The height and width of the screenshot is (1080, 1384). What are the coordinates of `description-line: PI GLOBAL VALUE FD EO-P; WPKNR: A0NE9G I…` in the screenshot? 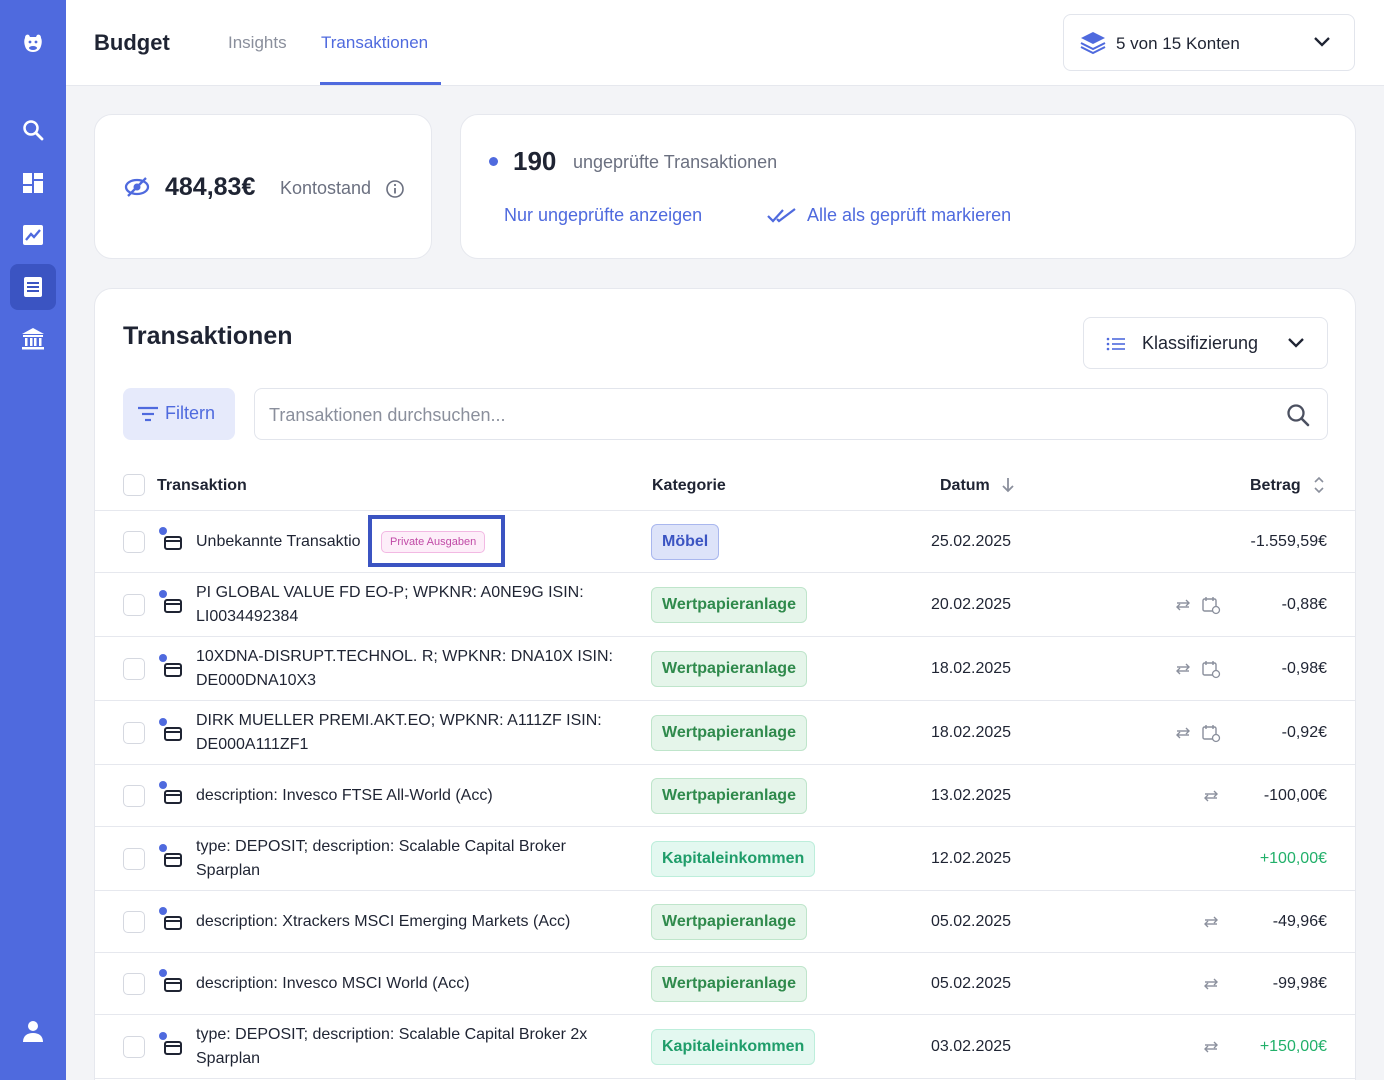 It's located at (390, 592).